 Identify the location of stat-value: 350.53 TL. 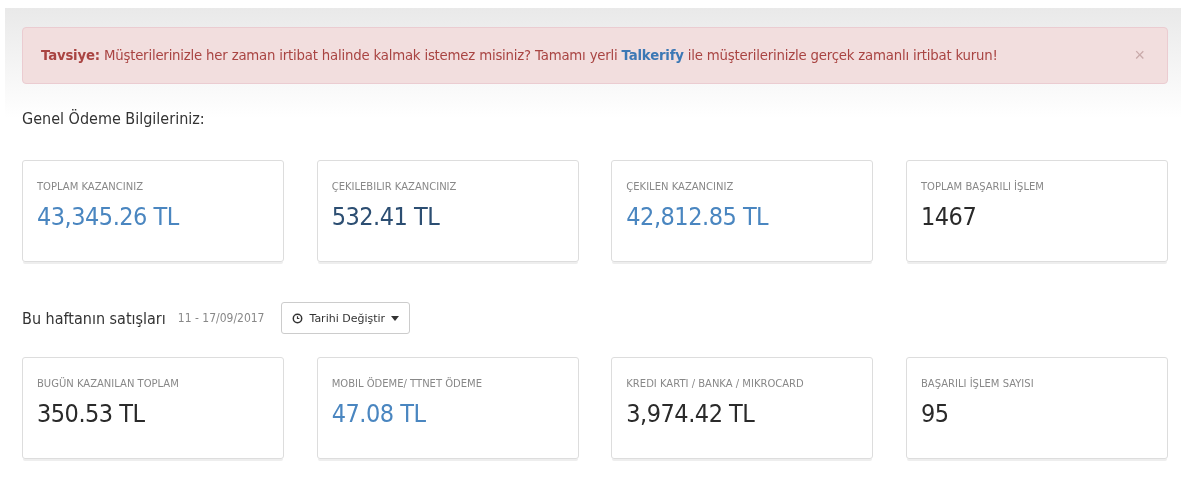
(91, 413).